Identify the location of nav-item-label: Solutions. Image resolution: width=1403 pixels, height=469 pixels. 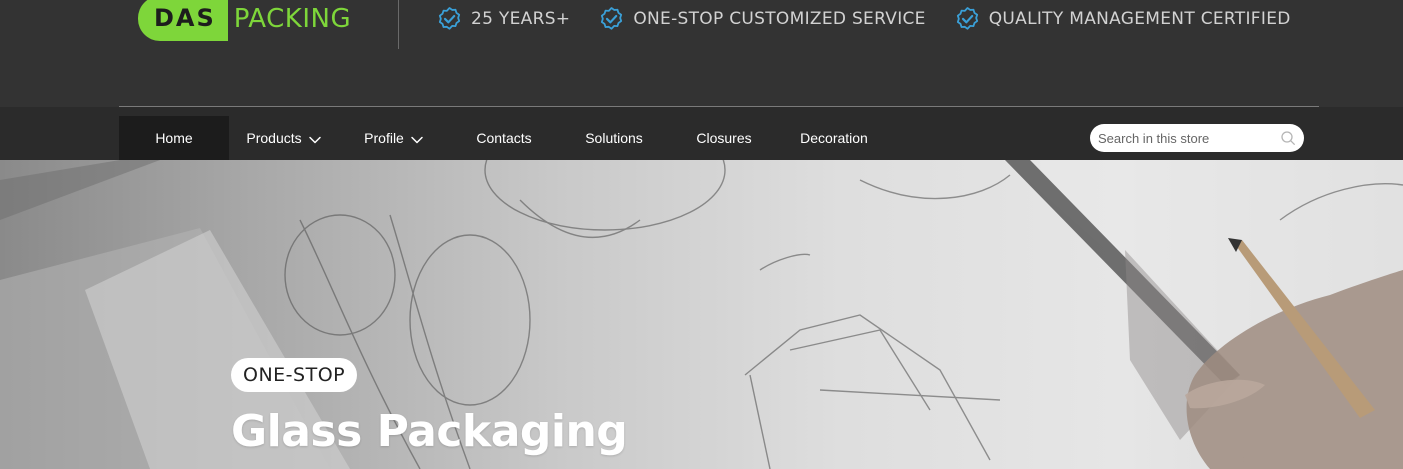
(614, 138).